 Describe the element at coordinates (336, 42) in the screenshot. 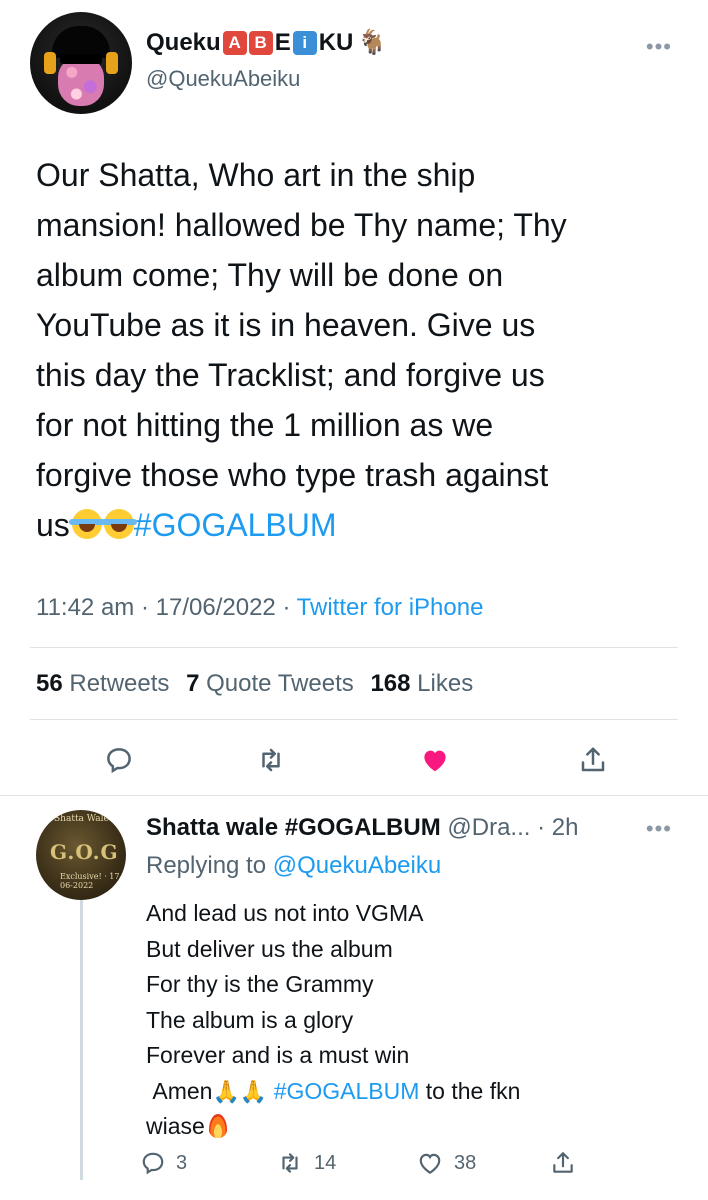

I see `name-part-ku: KU` at that location.